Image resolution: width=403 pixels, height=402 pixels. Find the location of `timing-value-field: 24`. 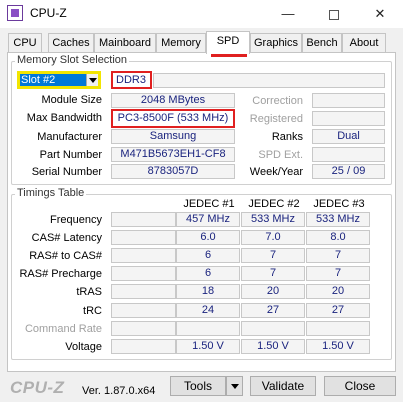

timing-value-field: 24 is located at coordinates (208, 310).